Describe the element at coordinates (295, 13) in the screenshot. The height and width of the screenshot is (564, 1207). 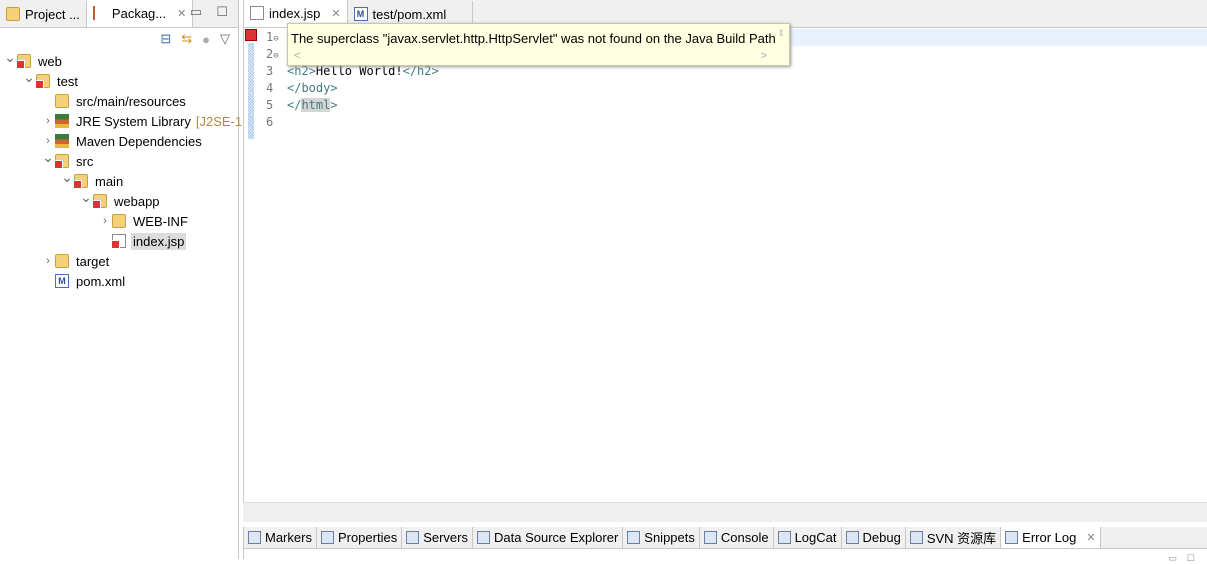
I see `tab-label: index.jsp` at that location.